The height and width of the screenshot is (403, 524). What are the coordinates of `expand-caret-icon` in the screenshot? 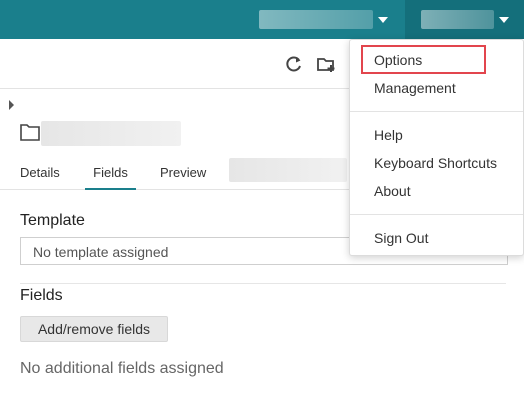 It's located at (11, 105).